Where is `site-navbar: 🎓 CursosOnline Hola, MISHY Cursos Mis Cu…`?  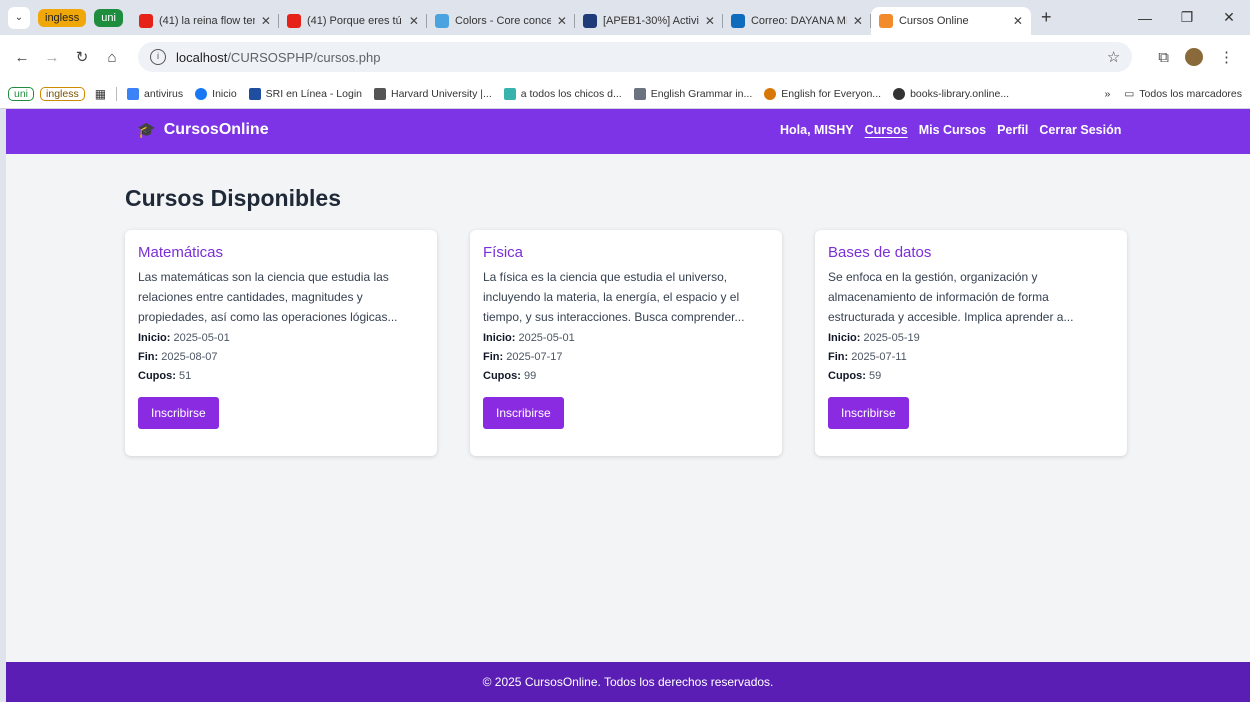
site-navbar: 🎓 CursosOnline Hola, MISHY Cursos Mis Cu… is located at coordinates (628, 131).